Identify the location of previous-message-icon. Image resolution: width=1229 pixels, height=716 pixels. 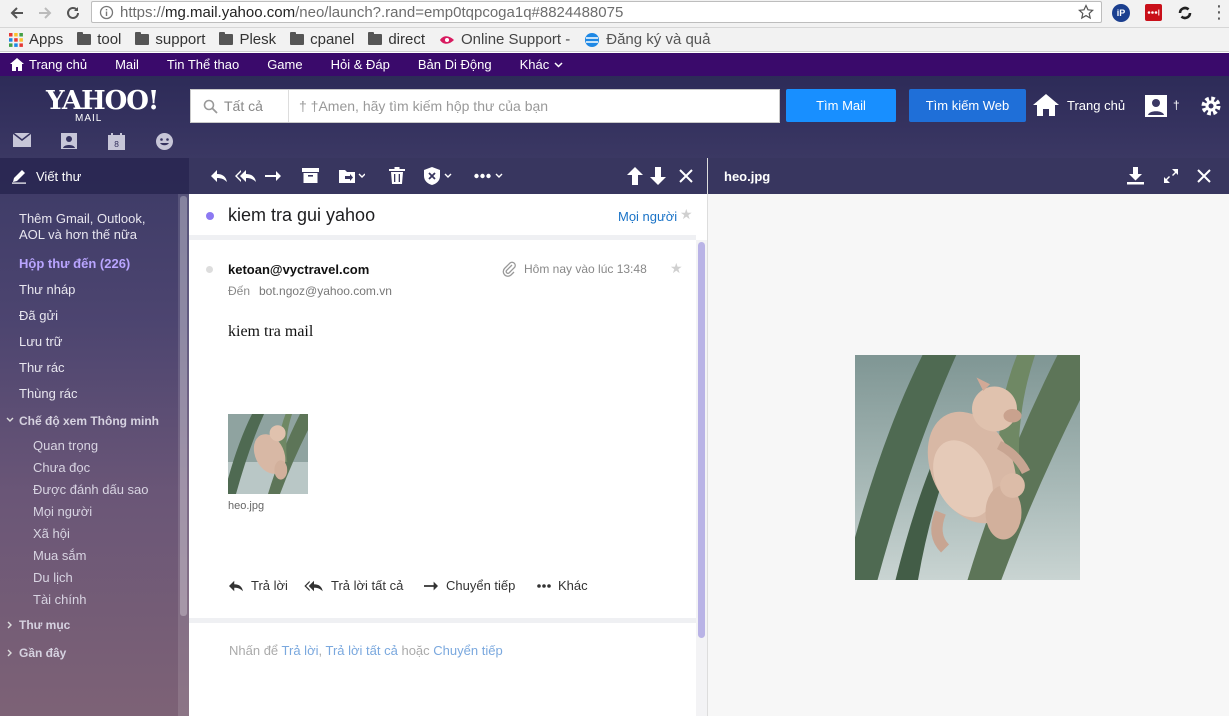
(635, 176).